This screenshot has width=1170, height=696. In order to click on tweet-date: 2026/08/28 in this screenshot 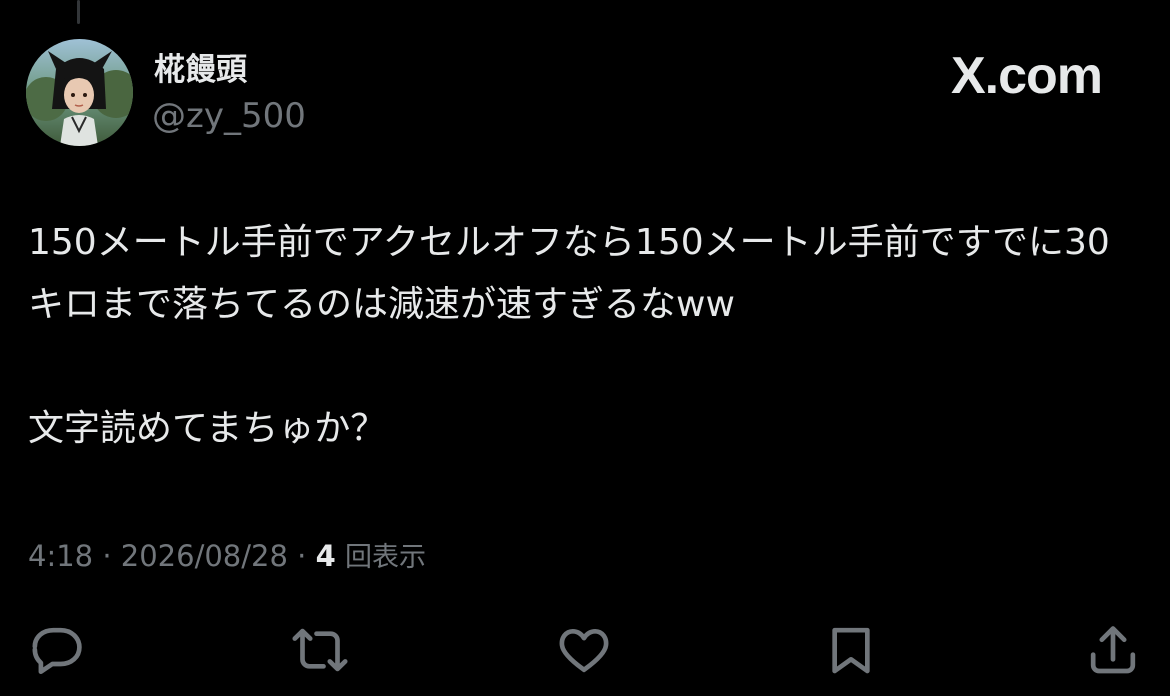, I will do `click(204, 556)`.